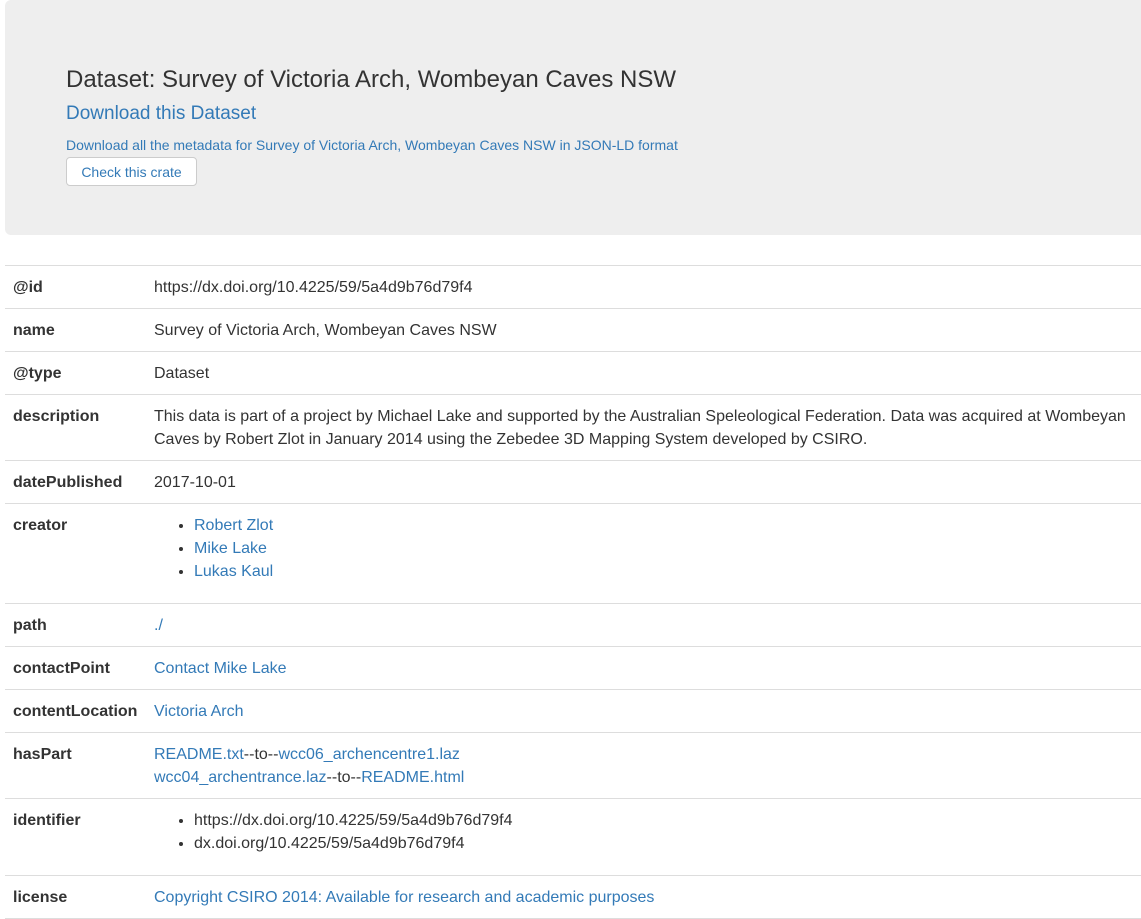  I want to click on table-row-content-location: contentLocation Victoria Arch, so click(573, 711).